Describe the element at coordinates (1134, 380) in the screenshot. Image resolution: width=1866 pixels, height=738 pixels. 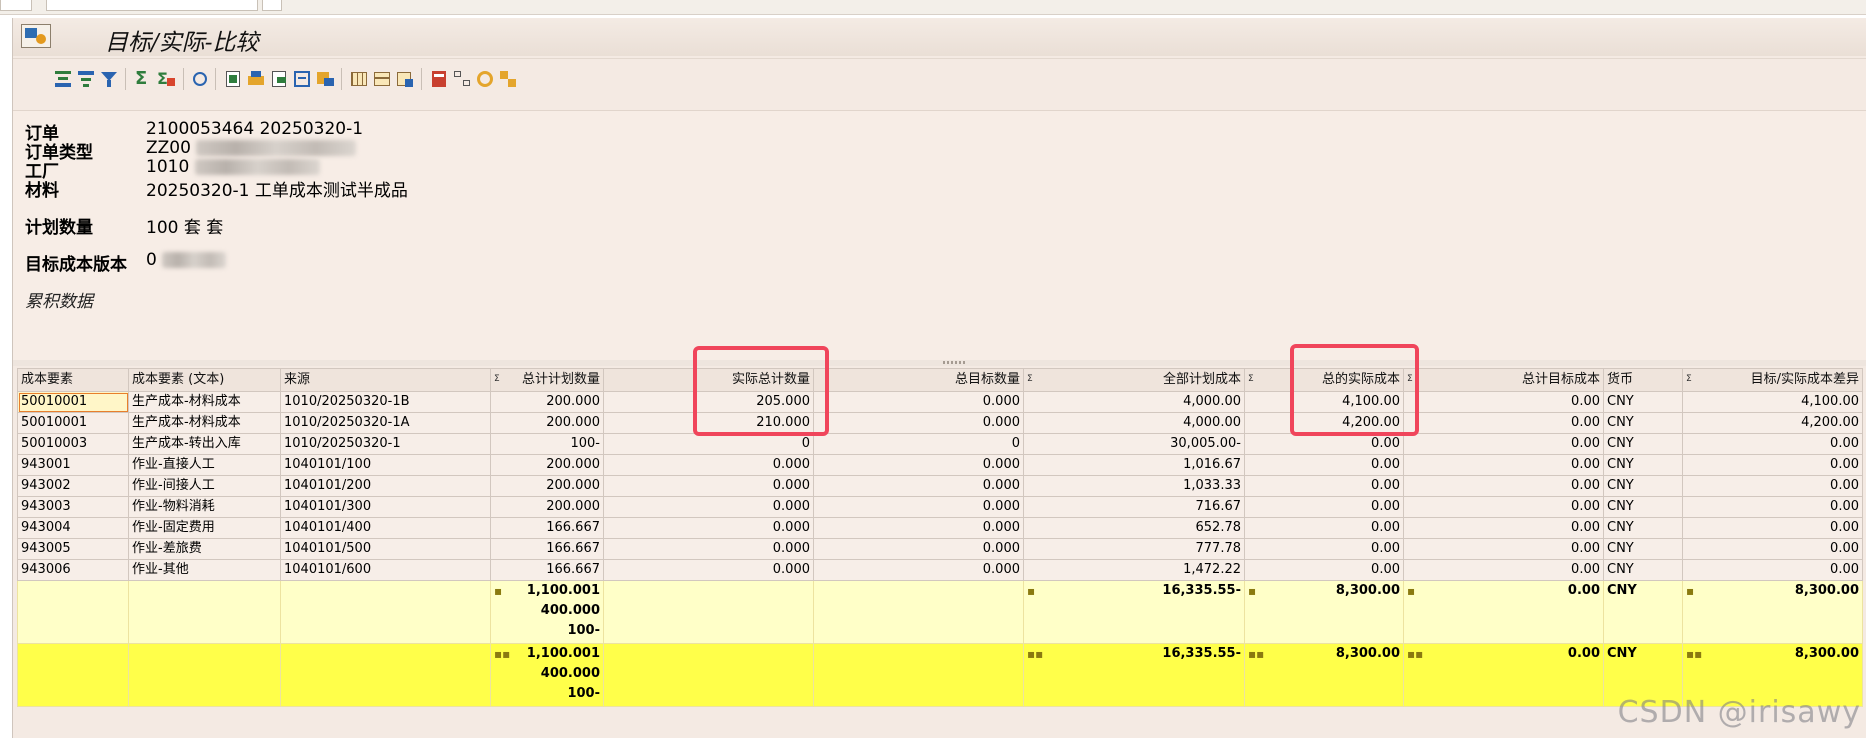
I see `col-plan-cost: Σ 全部计划成本` at that location.